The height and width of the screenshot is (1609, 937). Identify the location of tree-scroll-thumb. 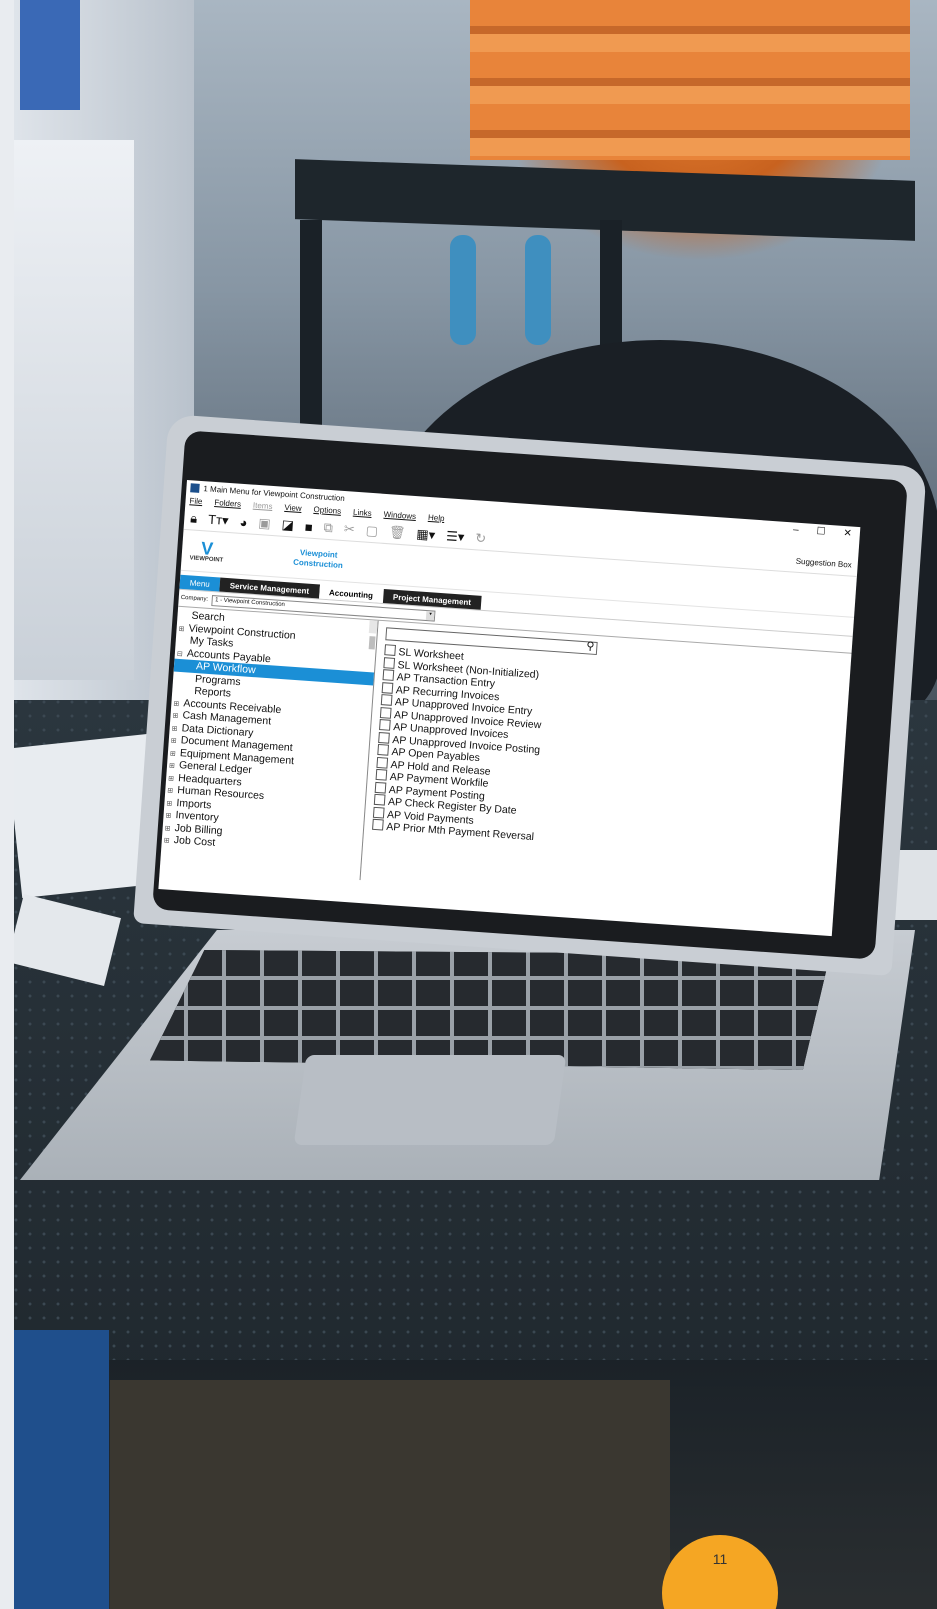
(372, 643).